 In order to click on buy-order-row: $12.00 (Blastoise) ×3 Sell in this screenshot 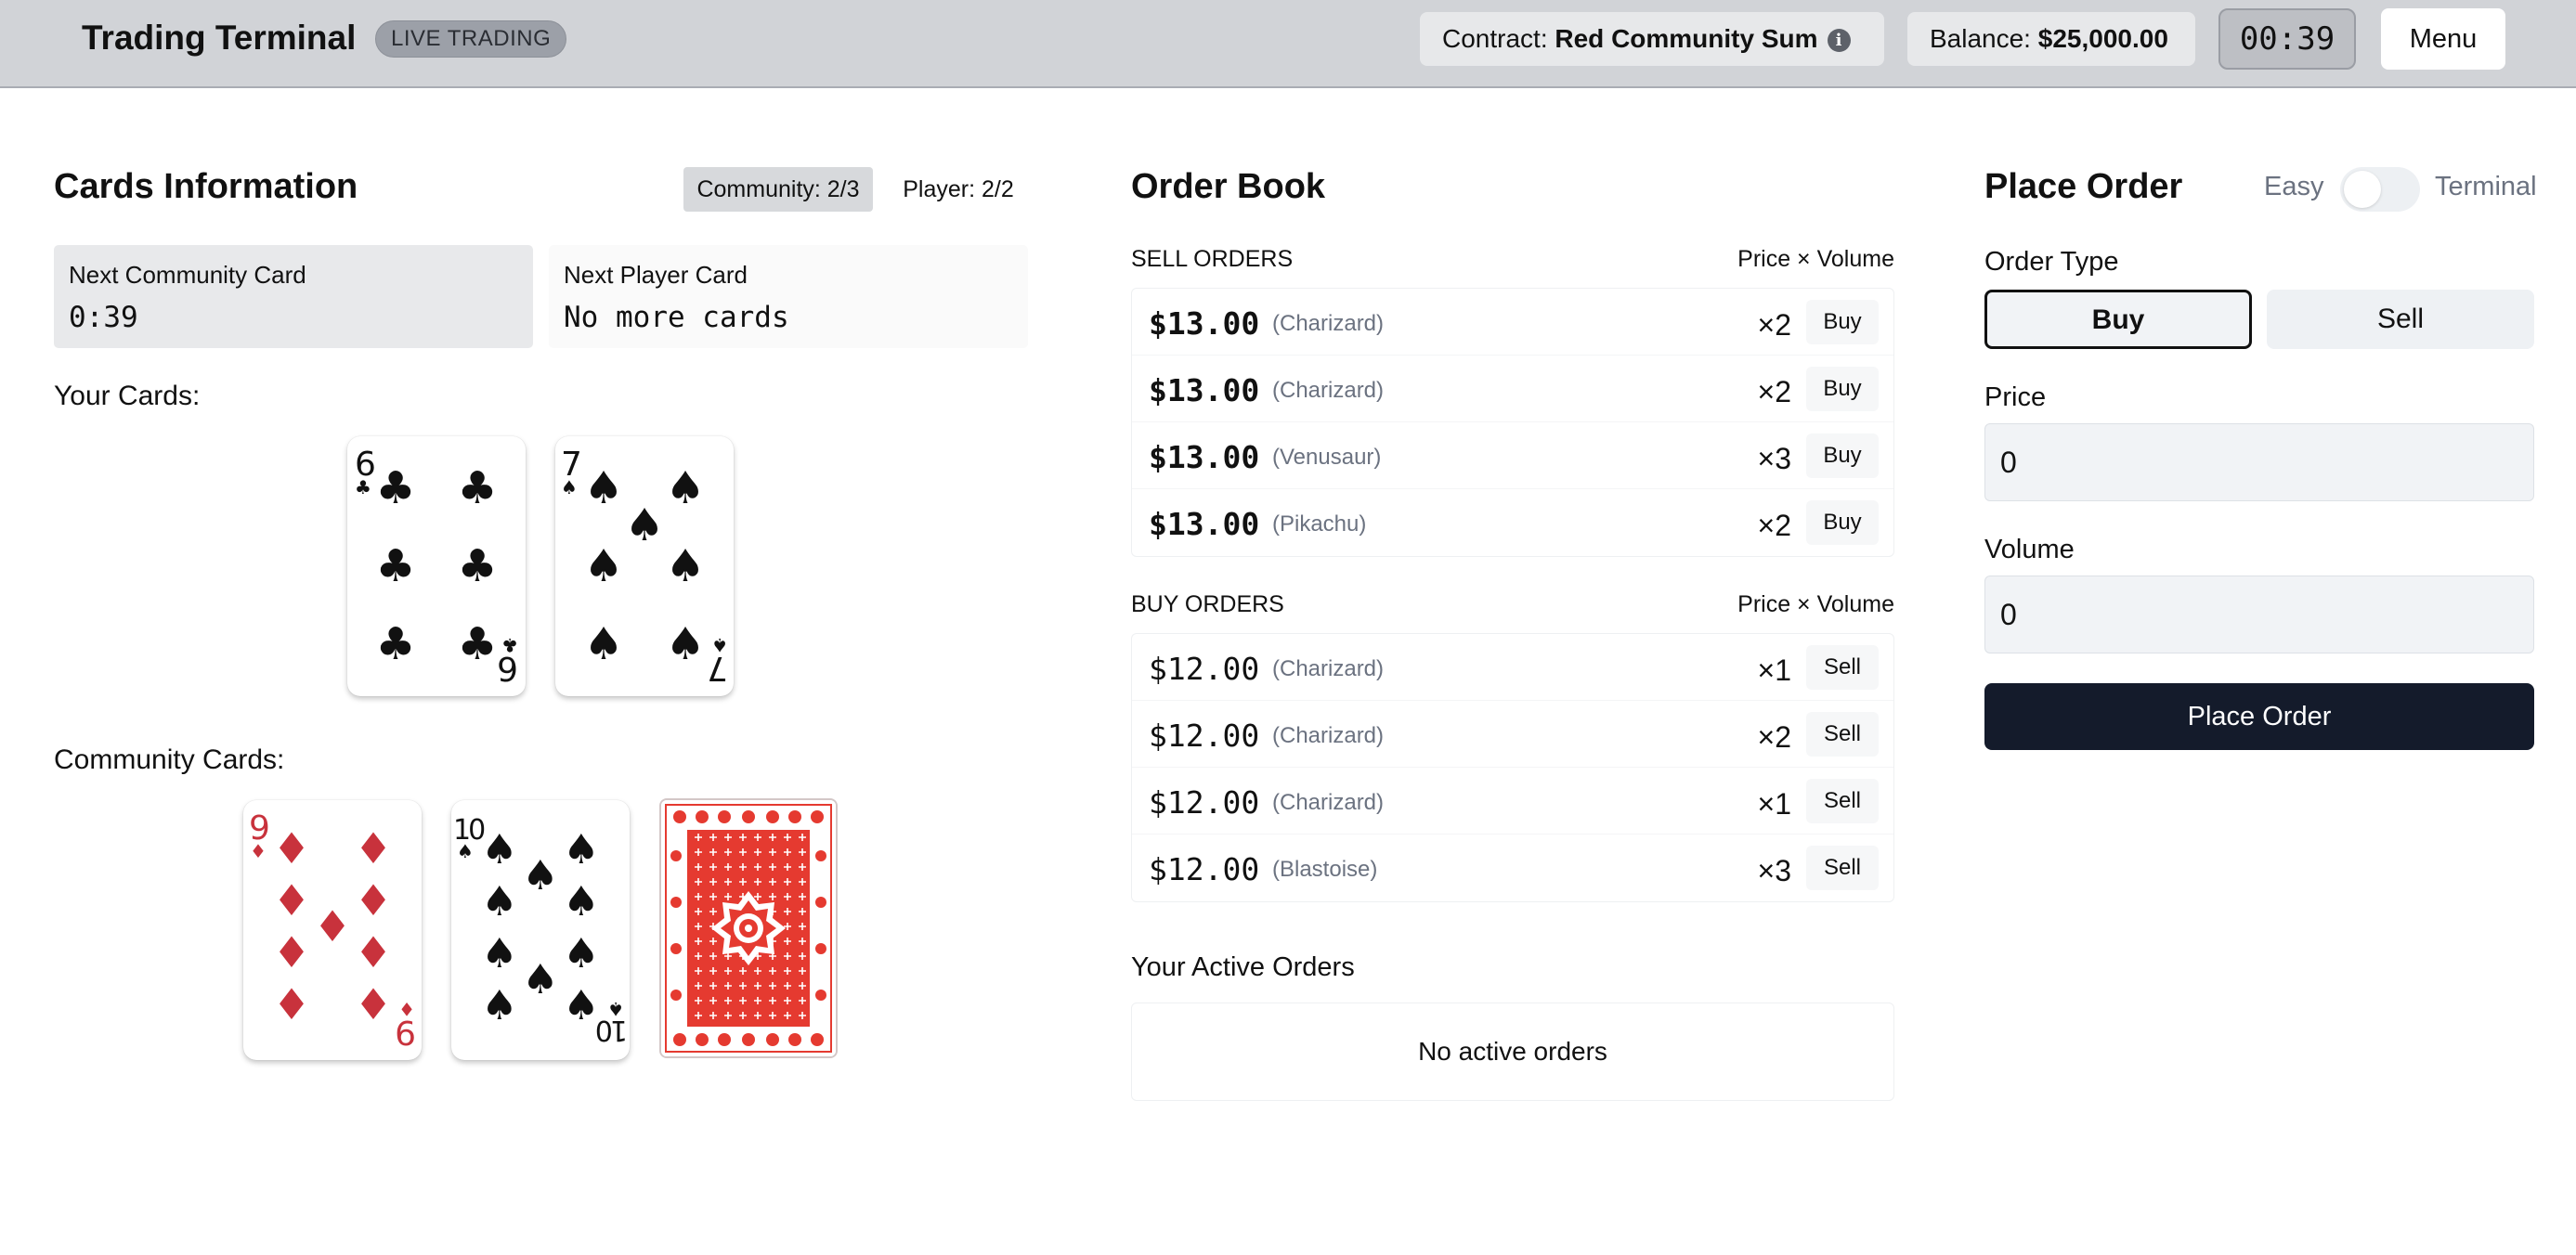, I will do `click(1513, 868)`.